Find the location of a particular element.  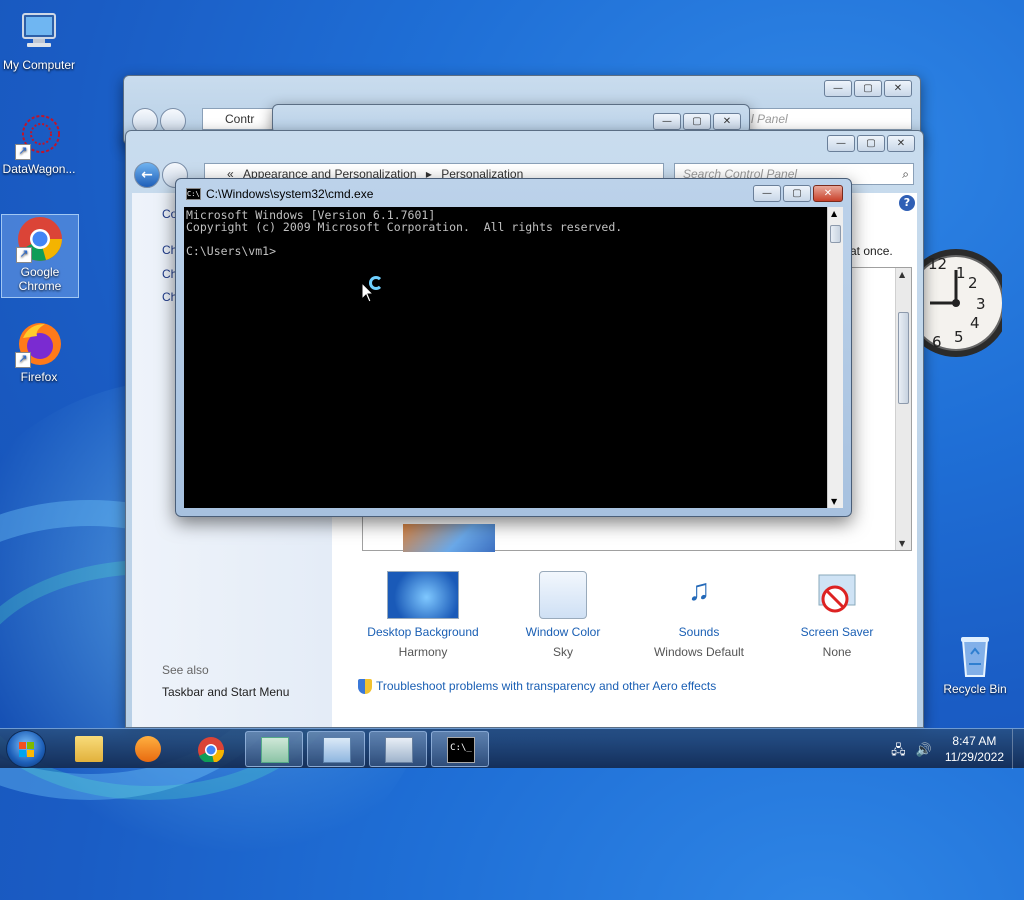

search-box: l Panel is located at coordinates (827, 119).